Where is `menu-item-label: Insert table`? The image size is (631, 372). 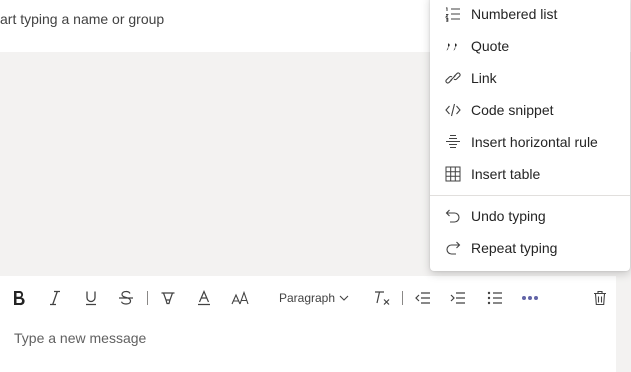 menu-item-label: Insert table is located at coordinates (506, 174).